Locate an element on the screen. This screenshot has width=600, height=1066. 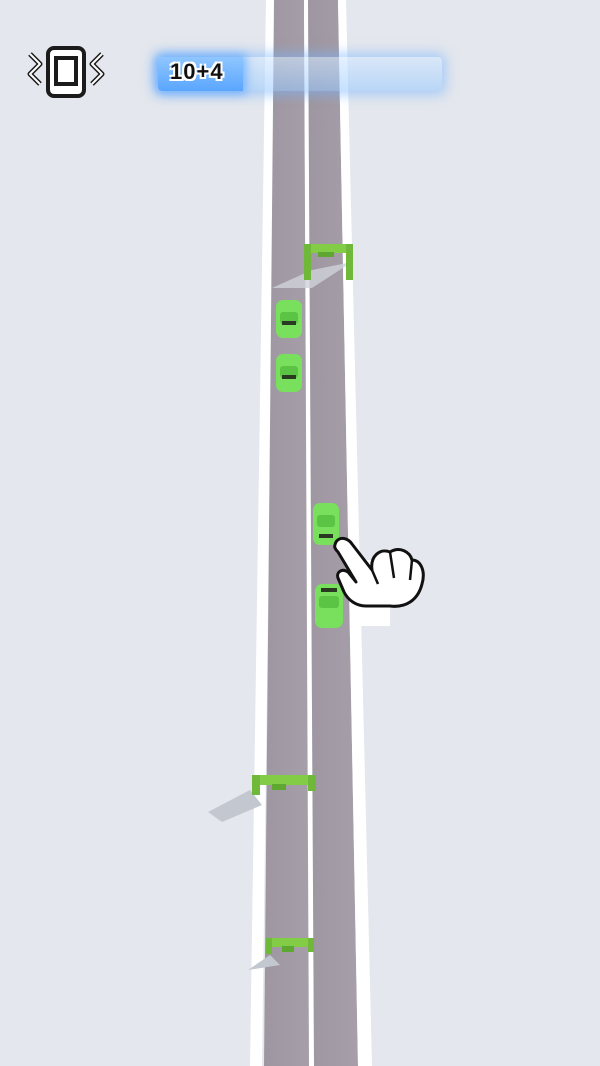
tap-hand-icon is located at coordinates (379, 572).